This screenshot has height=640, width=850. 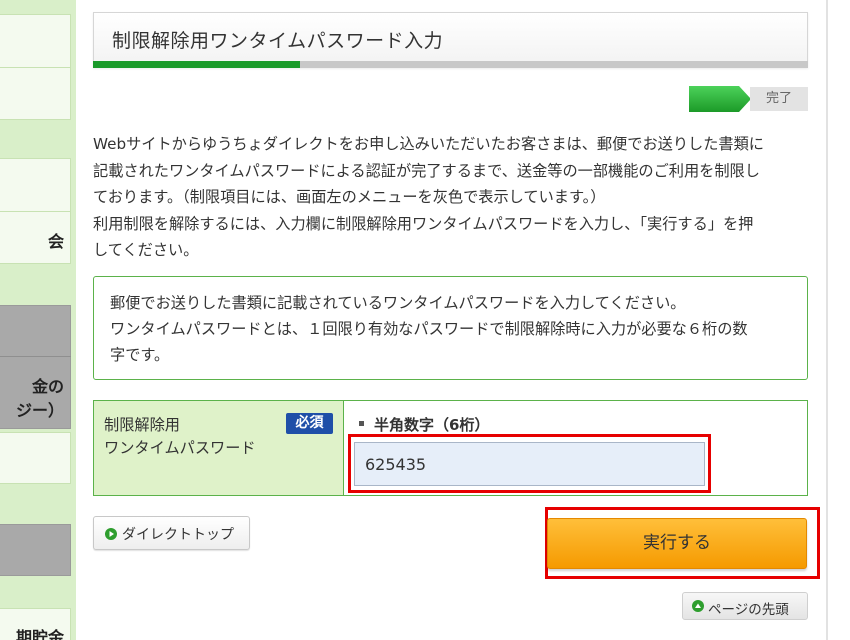 What do you see at coordinates (450, 40) in the screenshot?
I see `page-header: 制限解除用ワンタイムパスワード入力` at bounding box center [450, 40].